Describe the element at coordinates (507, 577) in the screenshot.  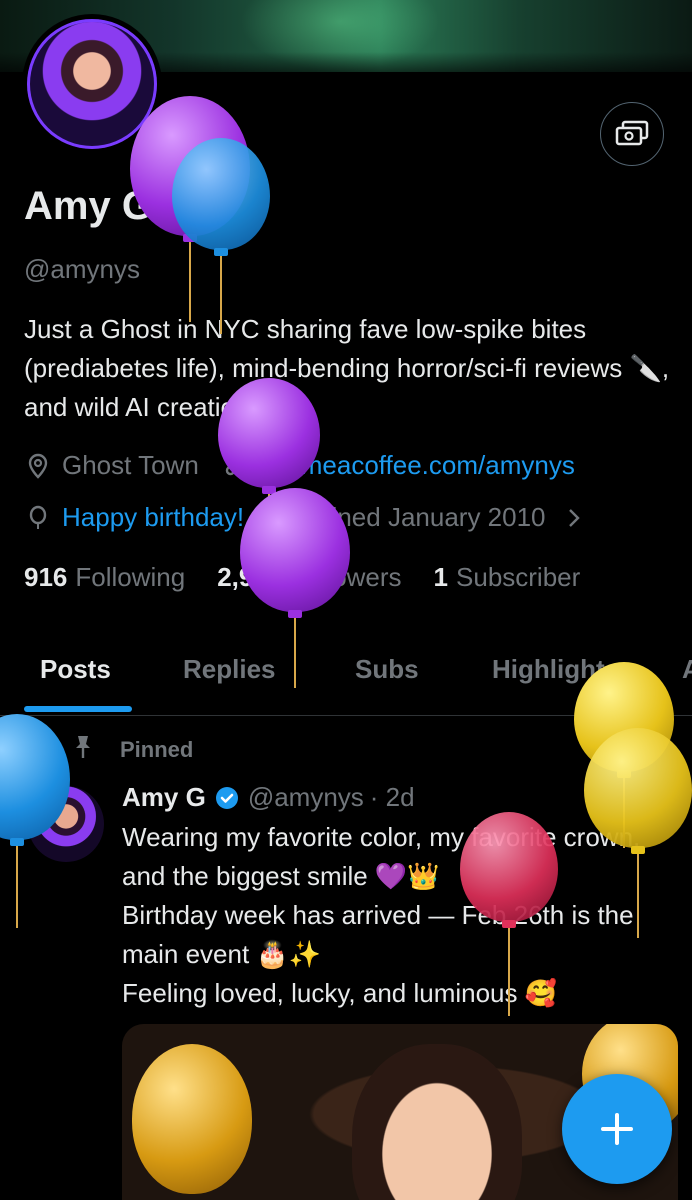
I see `subscriber-stat: 1 Subscriber` at that location.